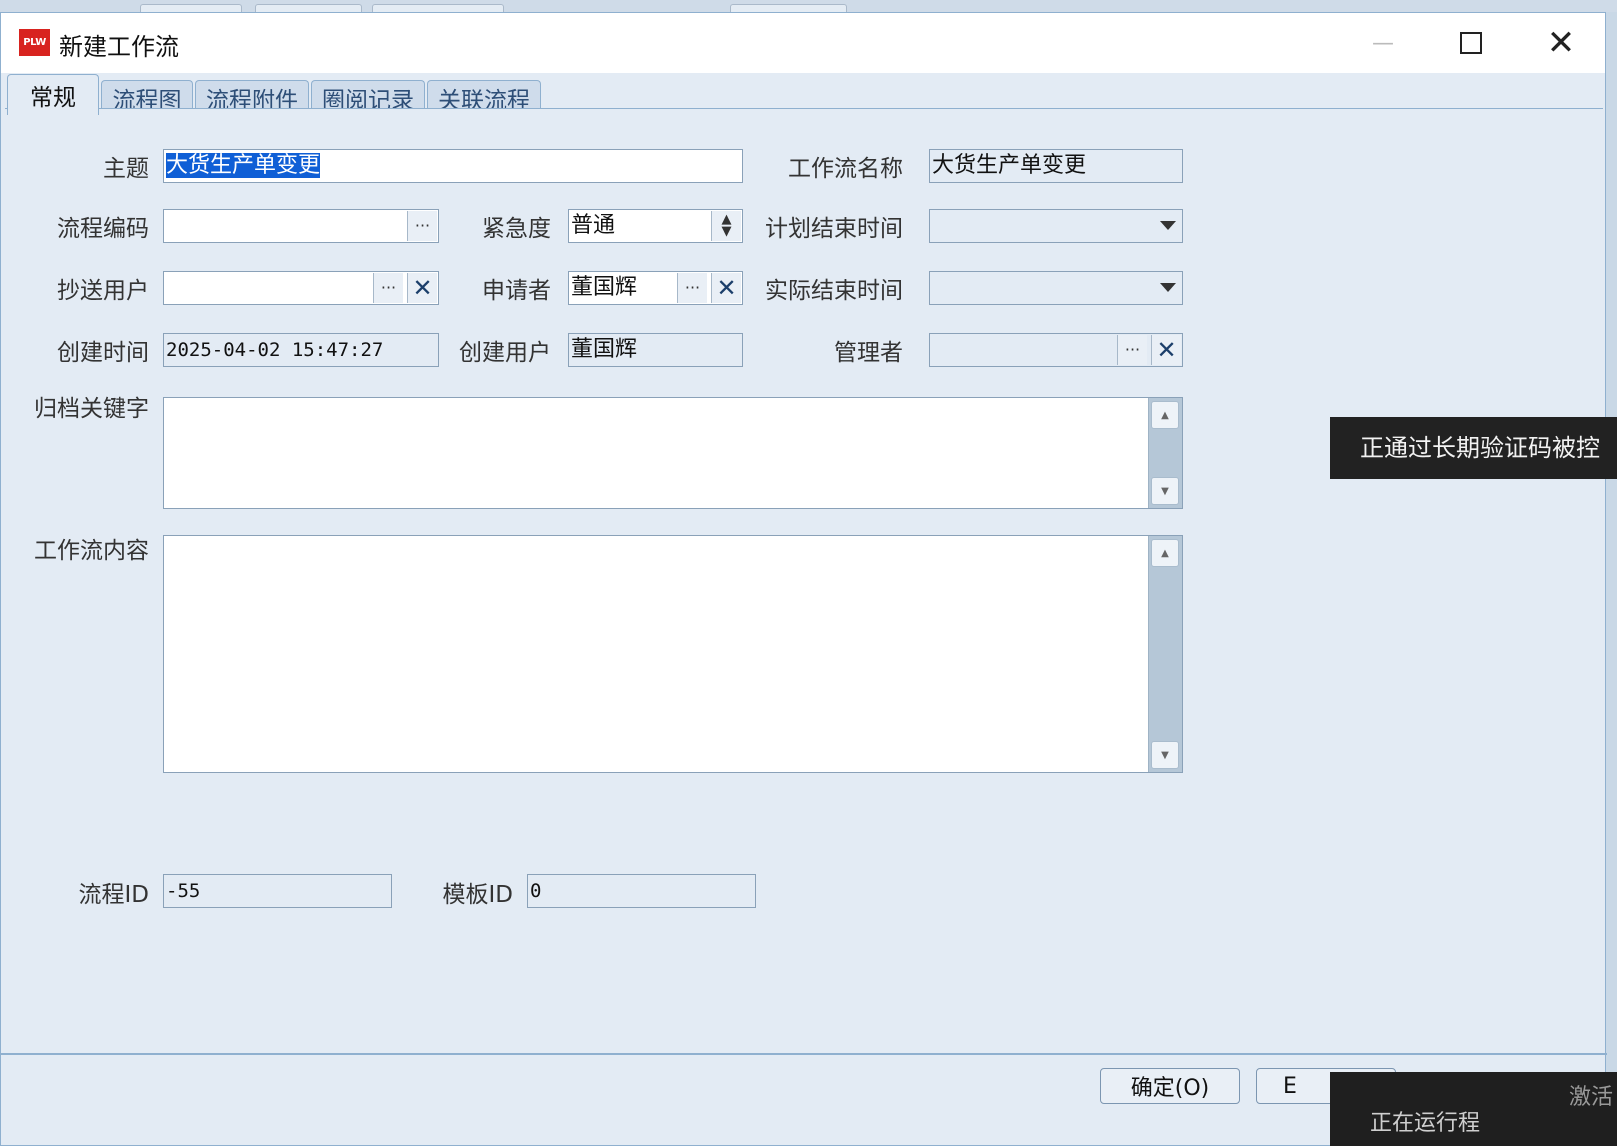 Image resolution: width=1617 pixels, height=1146 pixels. I want to click on notification-toast: 正通过长期验证码被控, so click(1473, 448).